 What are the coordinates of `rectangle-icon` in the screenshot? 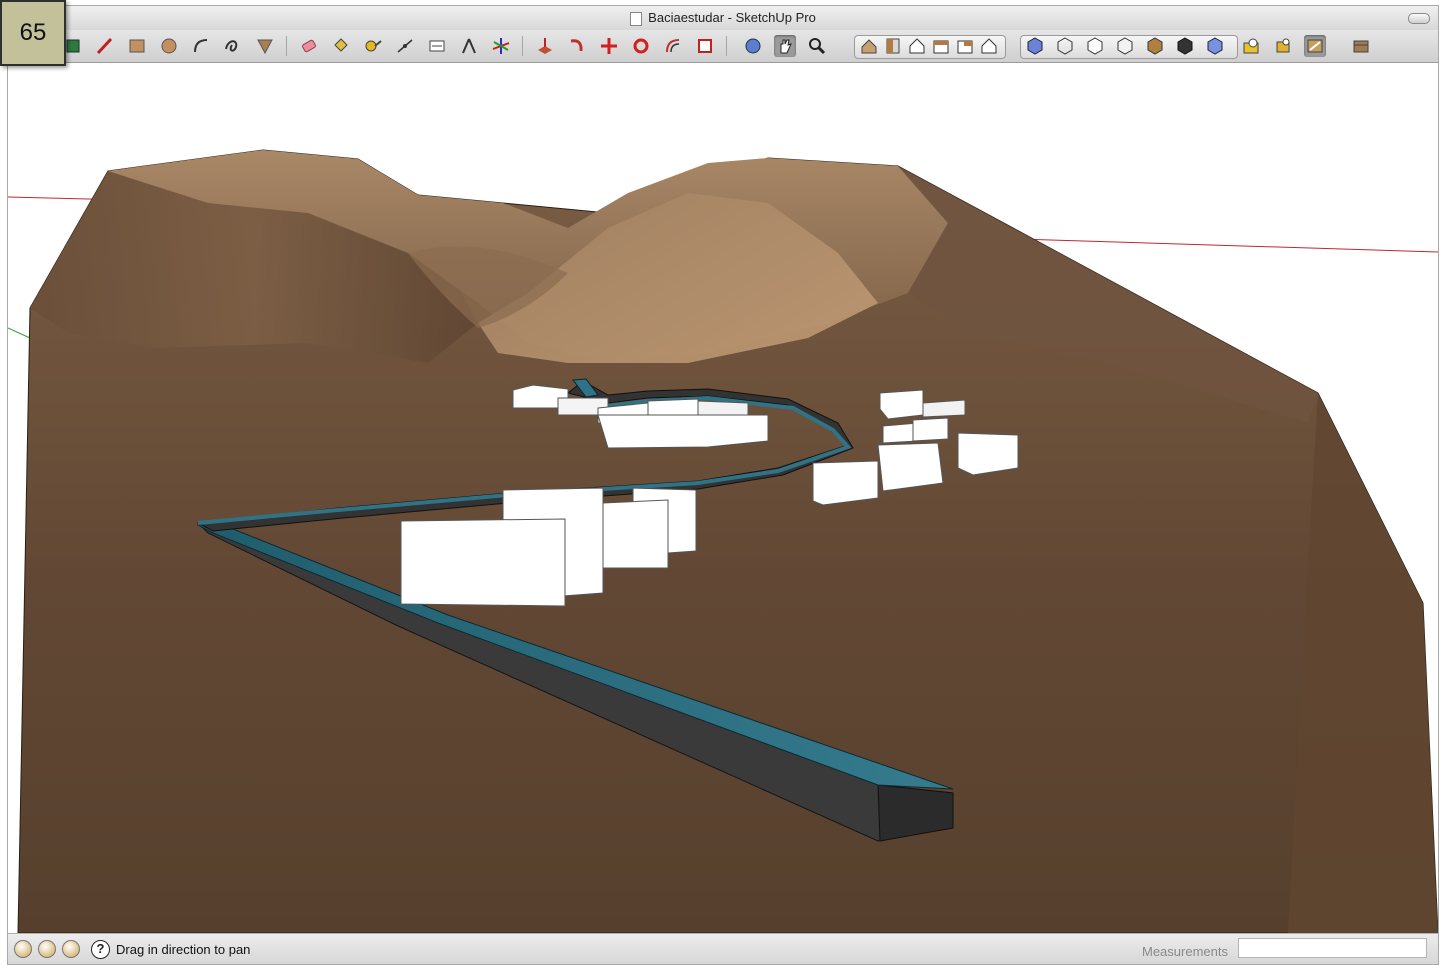 It's located at (137, 46).